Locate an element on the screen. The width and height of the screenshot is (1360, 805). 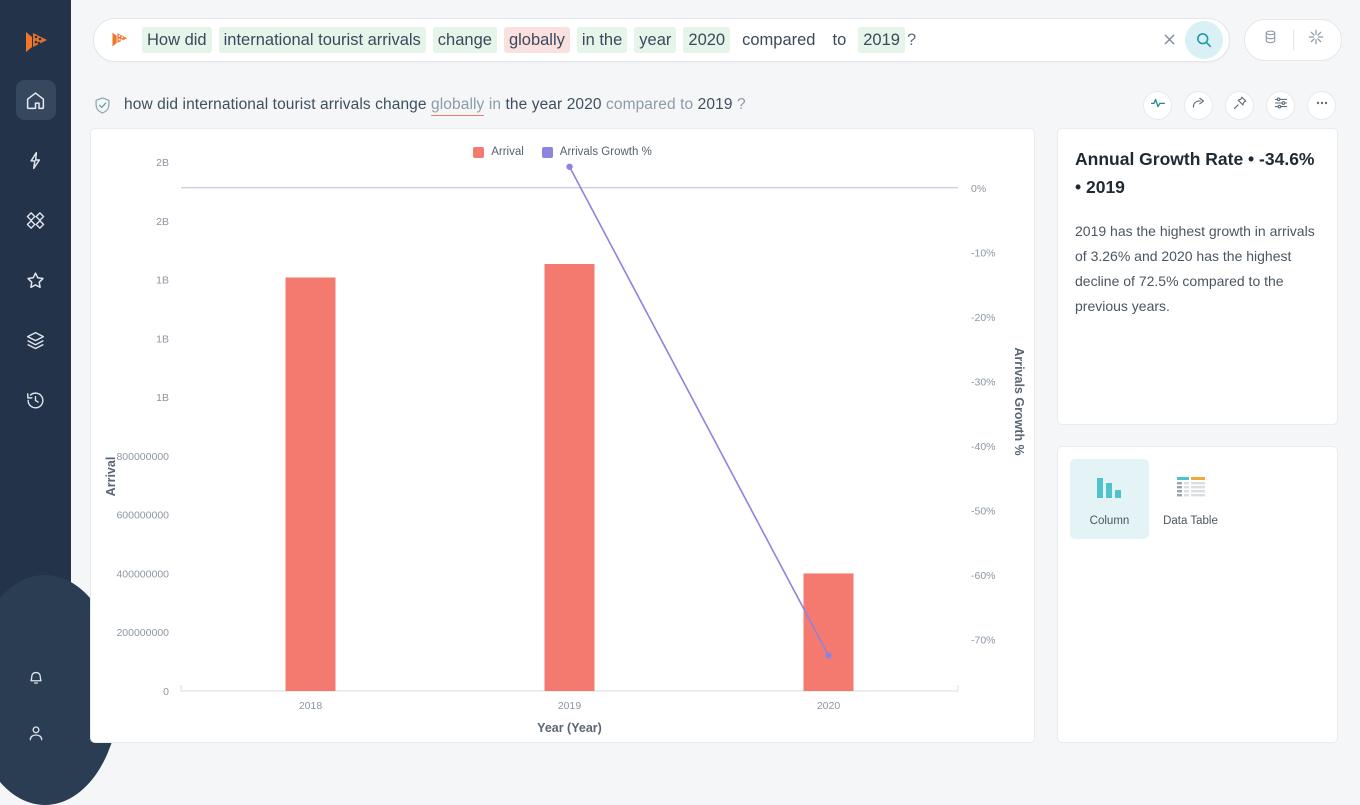
monitor-button is located at coordinates (1157, 105).